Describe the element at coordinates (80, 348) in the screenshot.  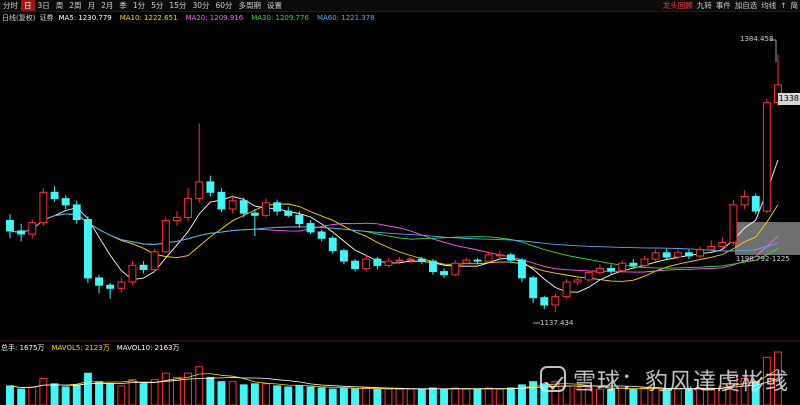
I see `mavol5-label: MAVOL5: 2123万` at that location.